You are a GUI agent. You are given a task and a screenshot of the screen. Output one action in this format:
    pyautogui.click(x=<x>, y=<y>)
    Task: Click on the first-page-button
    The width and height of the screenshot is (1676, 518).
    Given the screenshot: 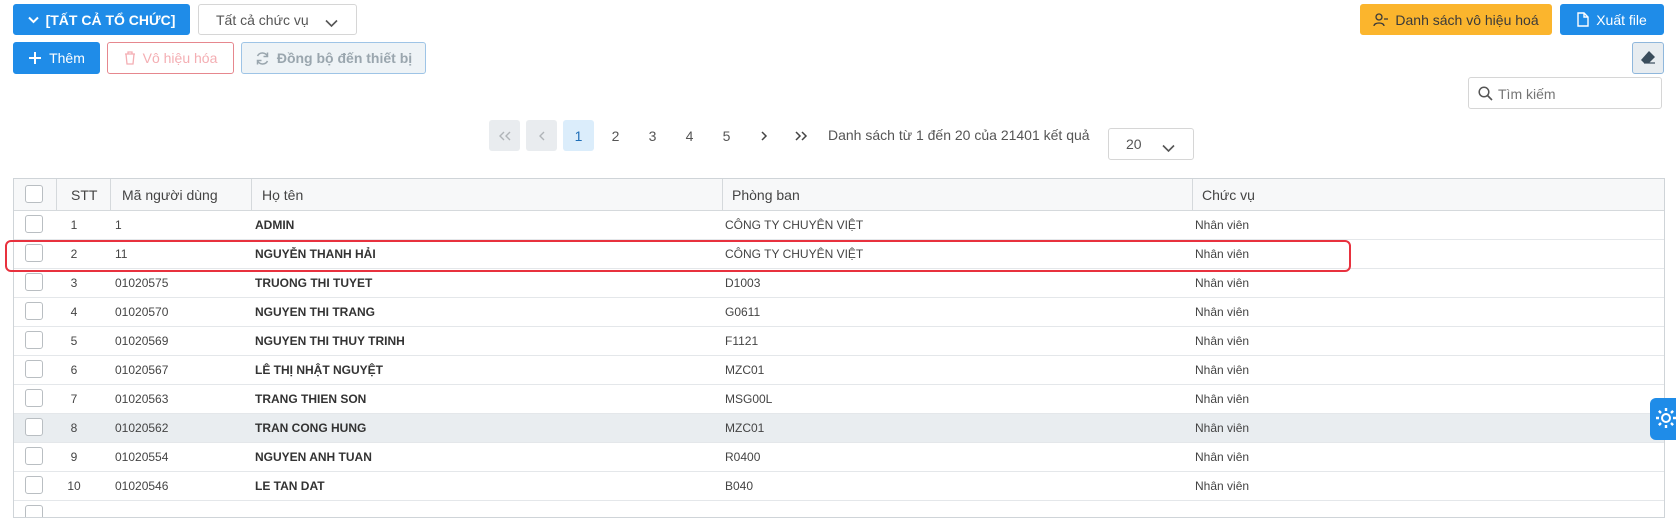 What is the action you would take?
    pyautogui.click(x=504, y=135)
    